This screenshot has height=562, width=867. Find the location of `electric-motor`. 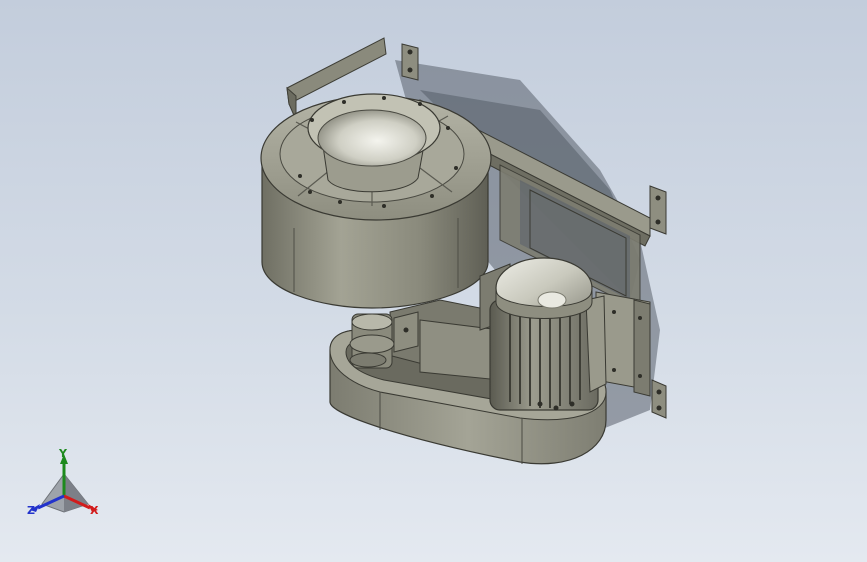

electric-motor is located at coordinates (543, 334).